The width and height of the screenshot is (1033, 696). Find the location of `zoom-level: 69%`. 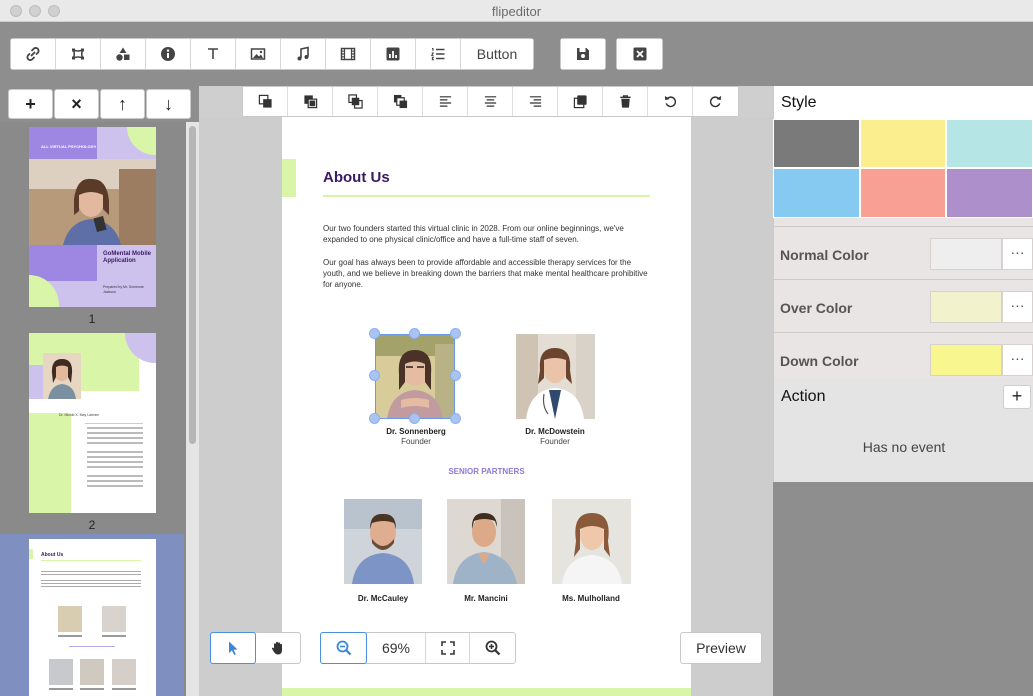

zoom-level: 69% is located at coordinates (396, 648).